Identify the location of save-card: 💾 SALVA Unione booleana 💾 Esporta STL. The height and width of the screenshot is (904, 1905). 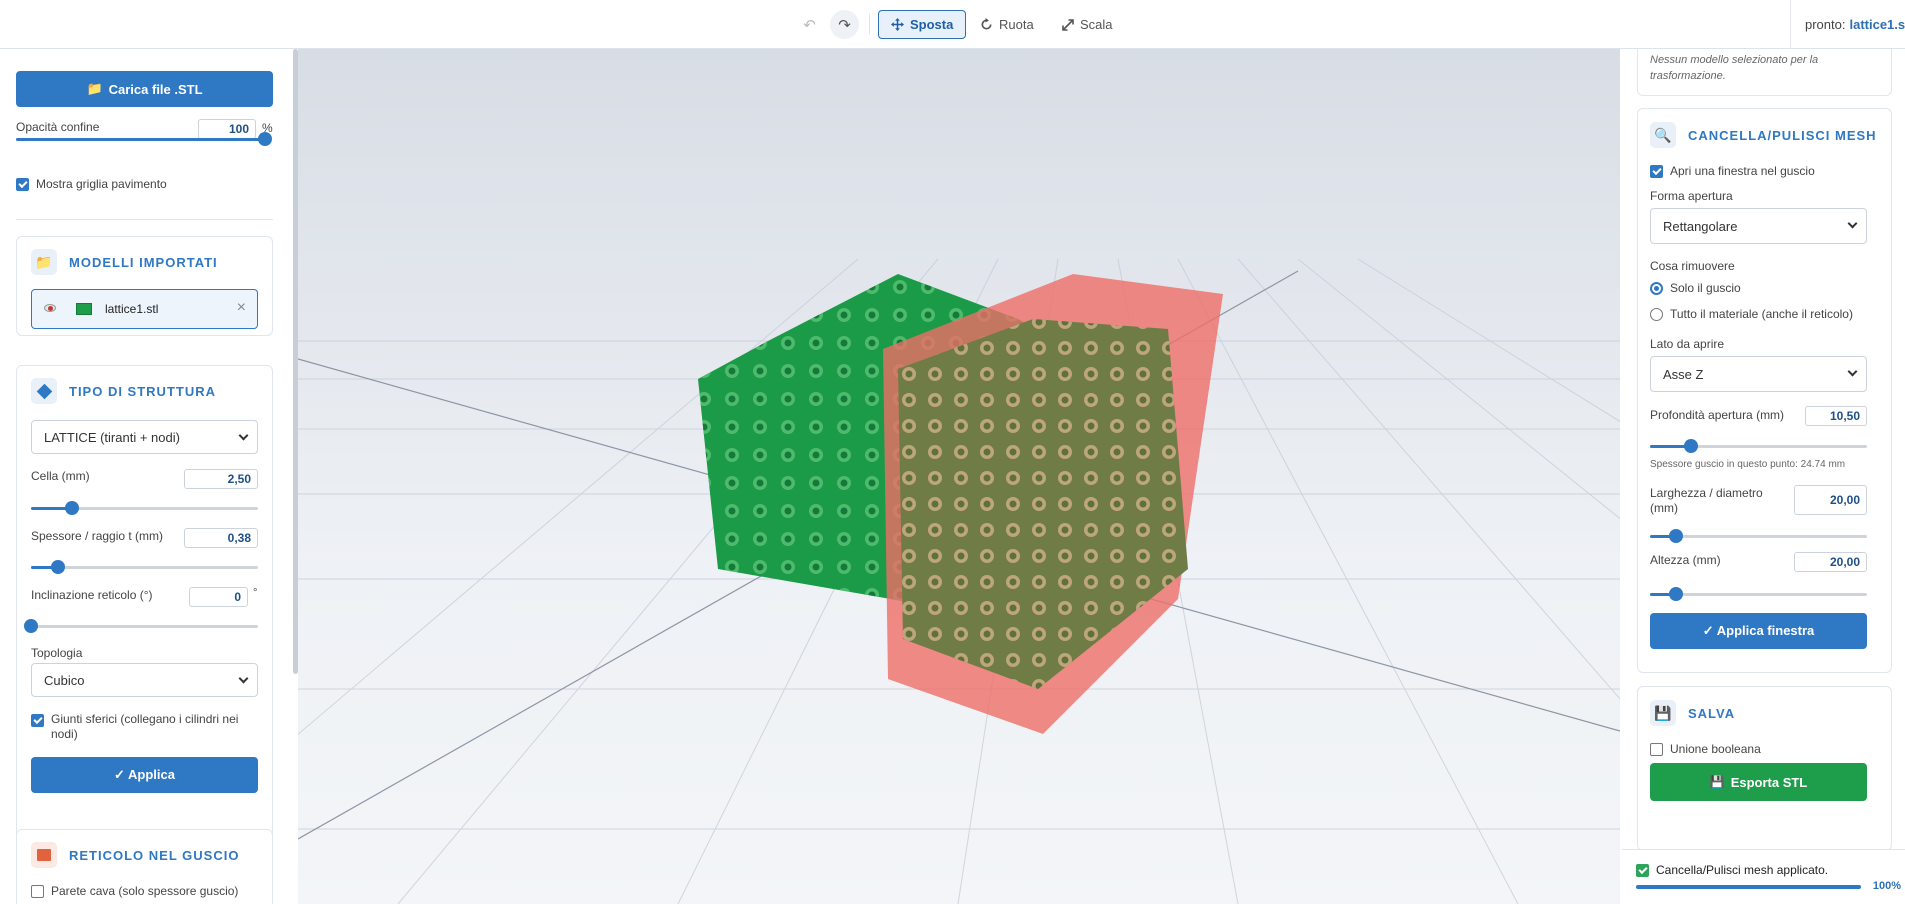
(1764, 768).